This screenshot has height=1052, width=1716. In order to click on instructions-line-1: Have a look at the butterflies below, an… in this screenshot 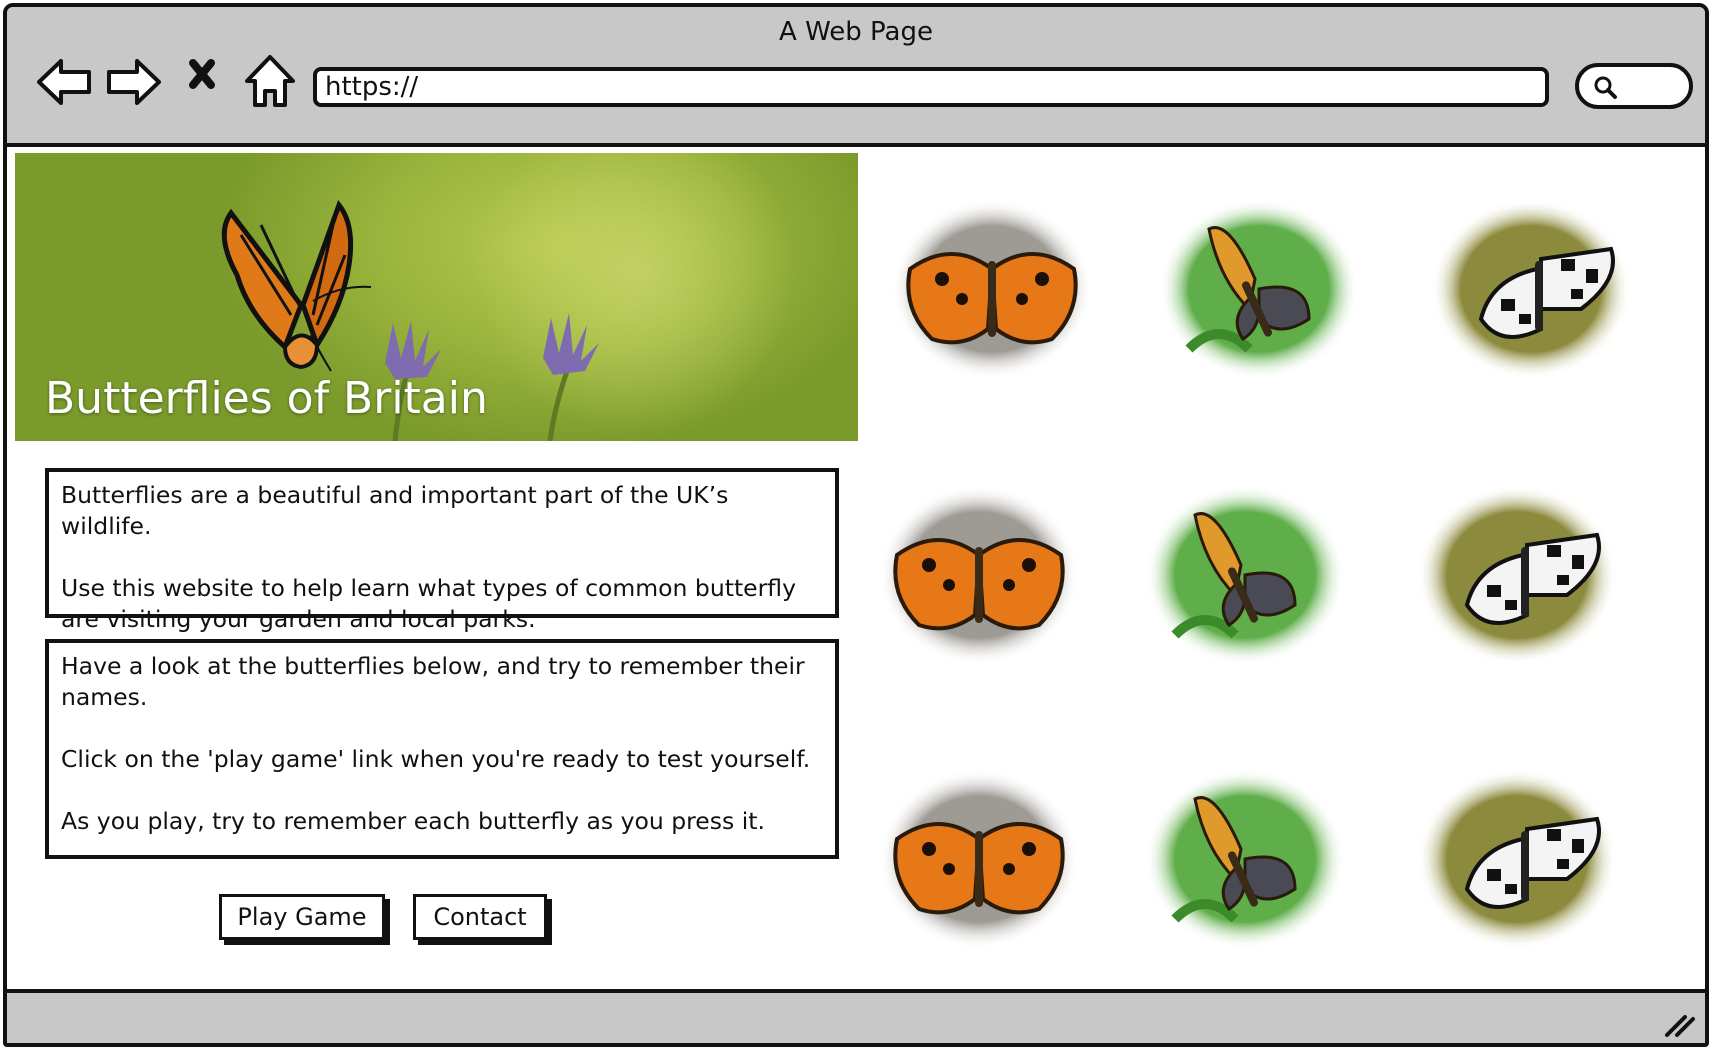, I will do `click(437, 681)`.